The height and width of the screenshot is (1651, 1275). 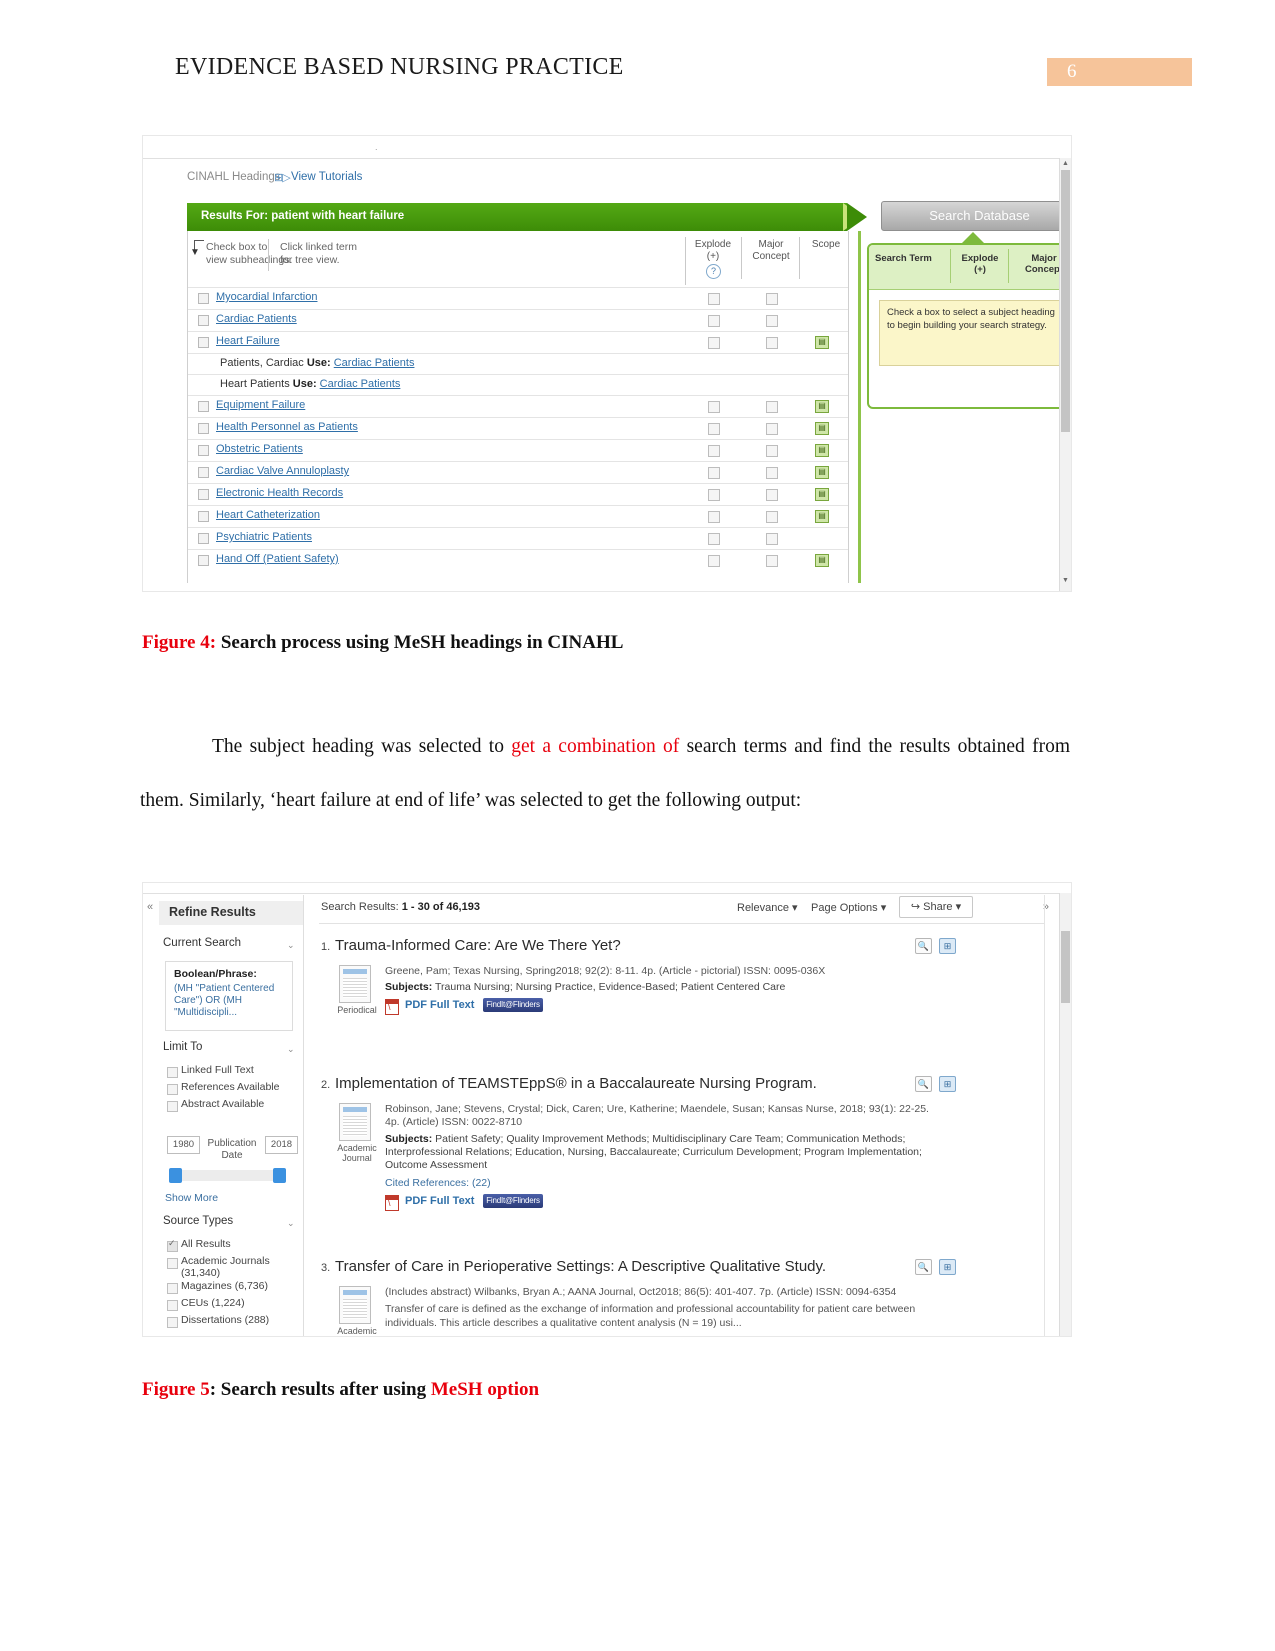 I want to click on cited-references-link: Cited References: (22), so click(x=438, y=1183).